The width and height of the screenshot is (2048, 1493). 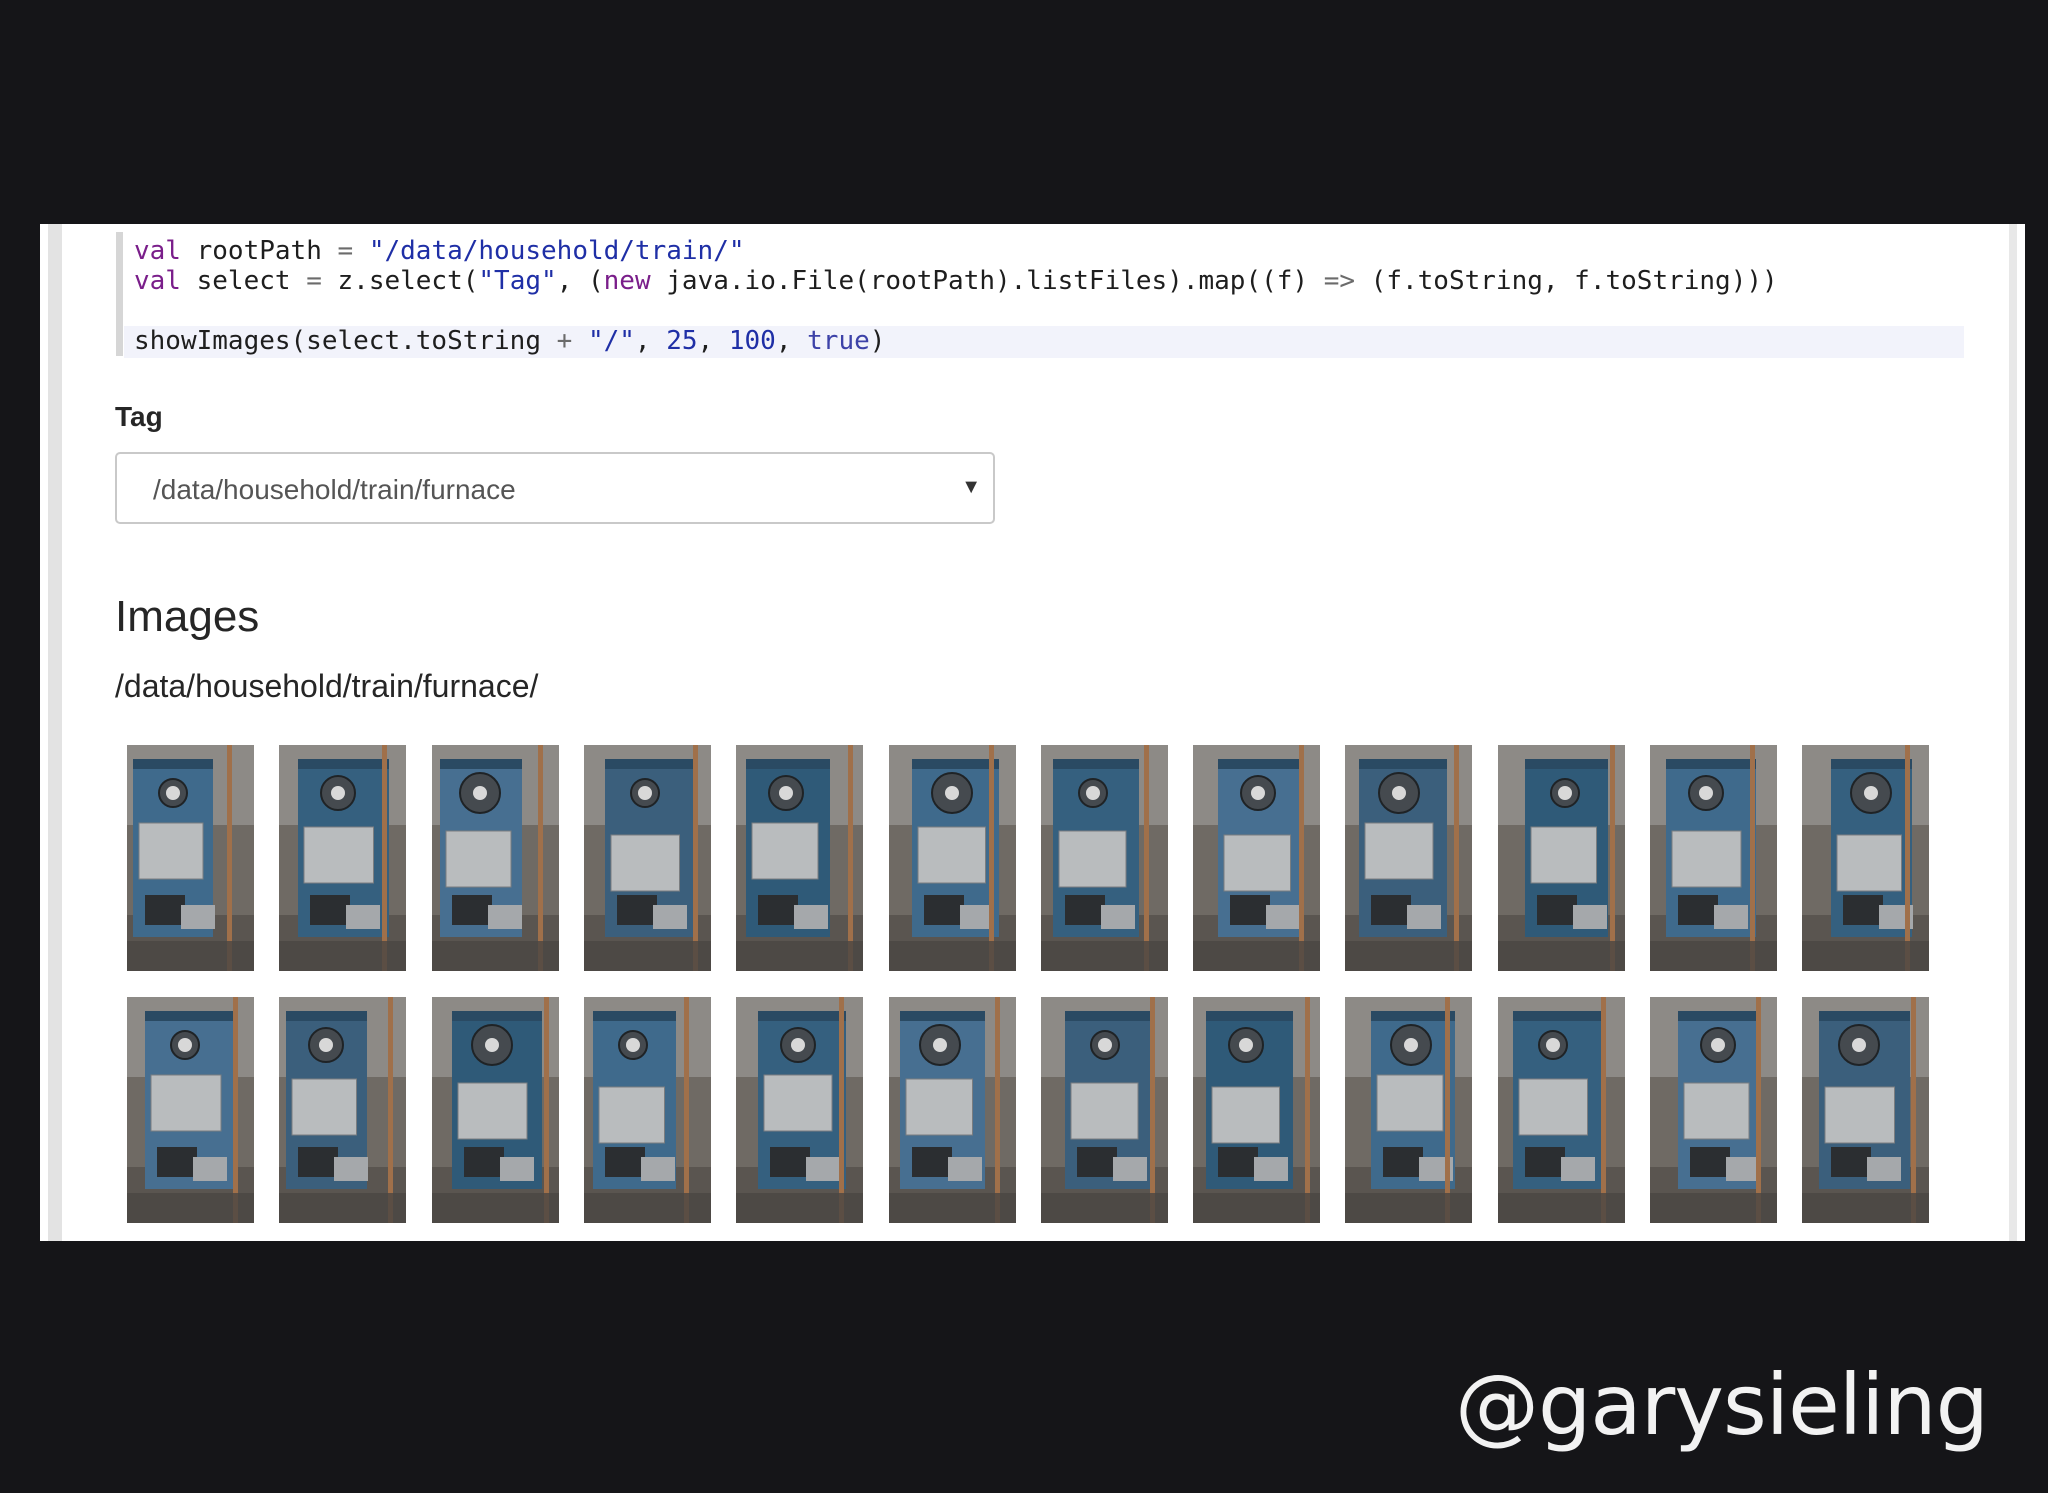 I want to click on chevron-down-icon: ▼, so click(x=971, y=487).